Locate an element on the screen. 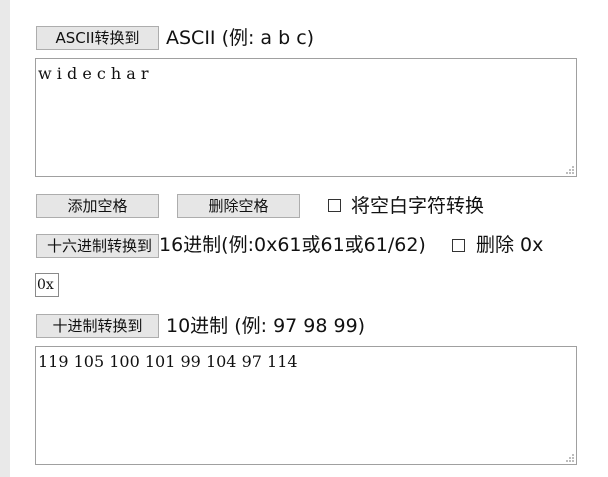 Image resolution: width=608 pixels, height=477 pixels. decimal-convert-button: 十进制转换到 is located at coordinates (97, 326).